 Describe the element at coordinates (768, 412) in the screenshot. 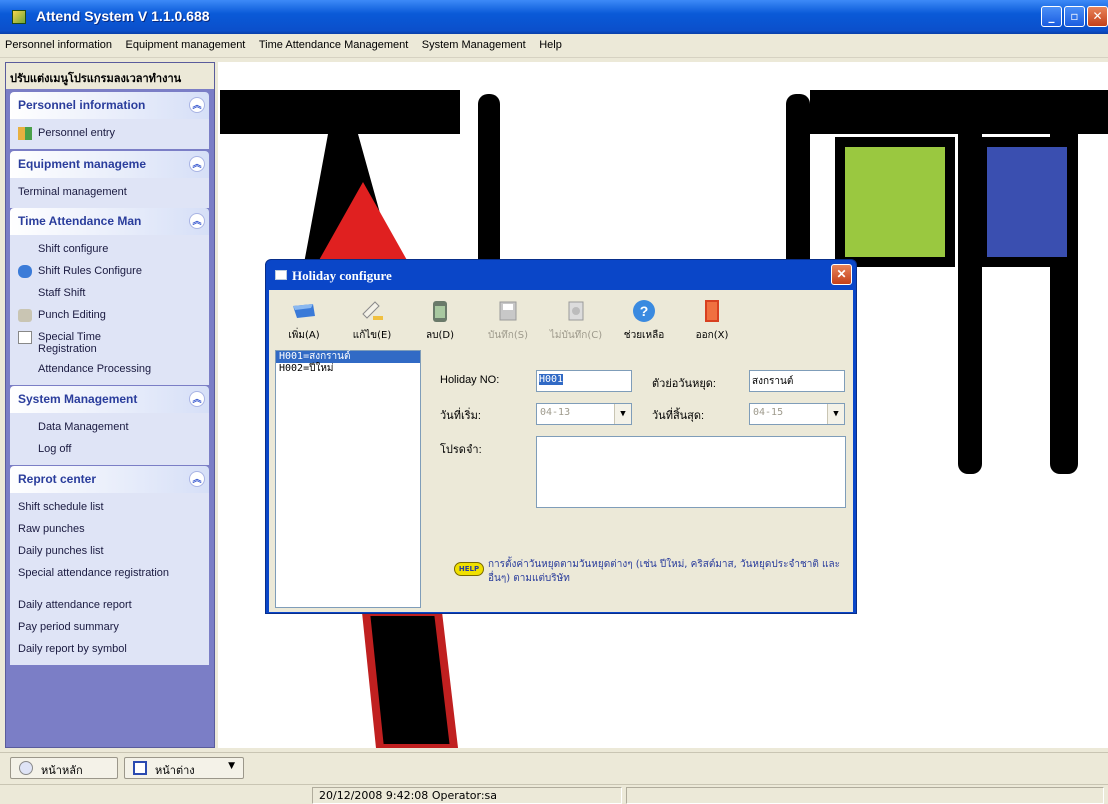

I see `end-date-value: 04-15` at that location.